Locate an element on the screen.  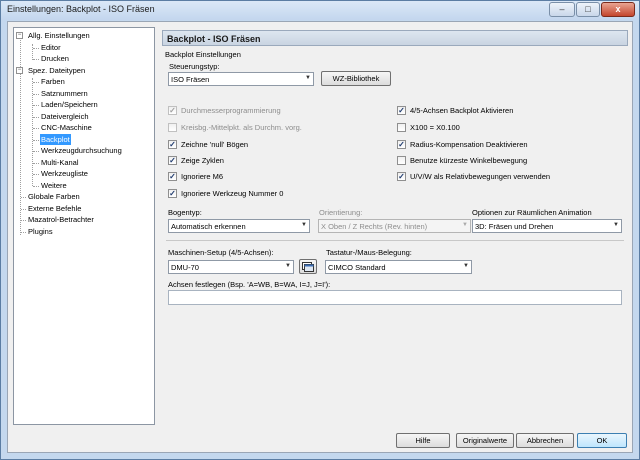
x100-label: X100 = X0.100 is located at coordinates (435, 127).